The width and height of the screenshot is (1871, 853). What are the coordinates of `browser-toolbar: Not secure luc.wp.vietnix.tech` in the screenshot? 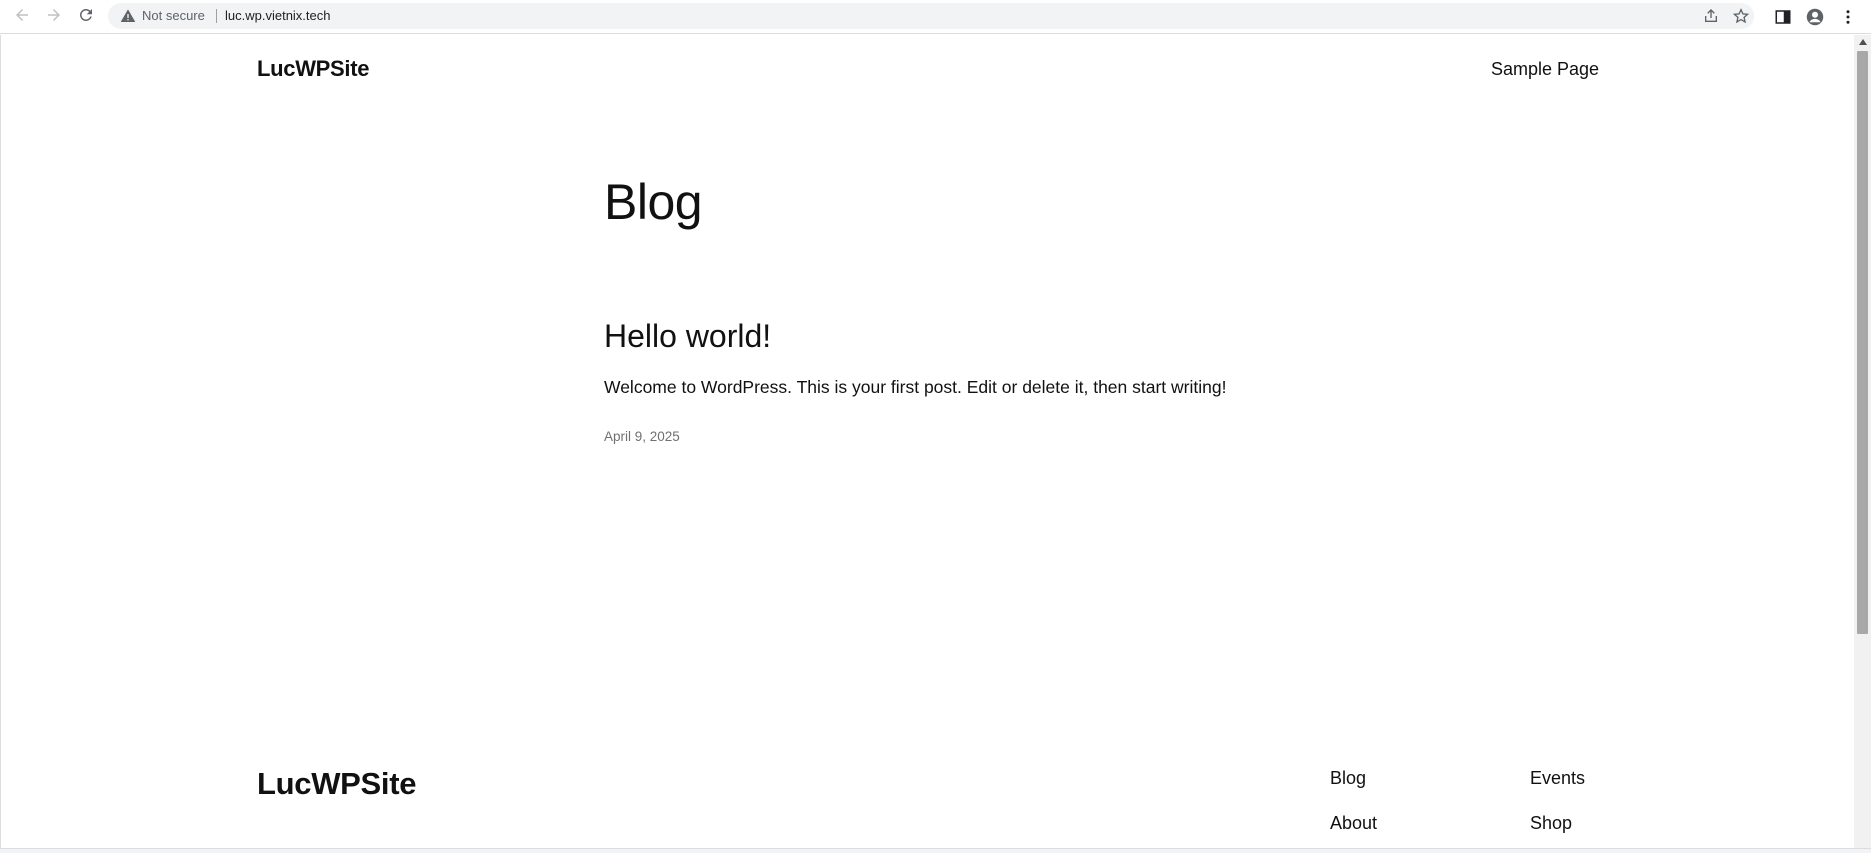 It's located at (935, 17).